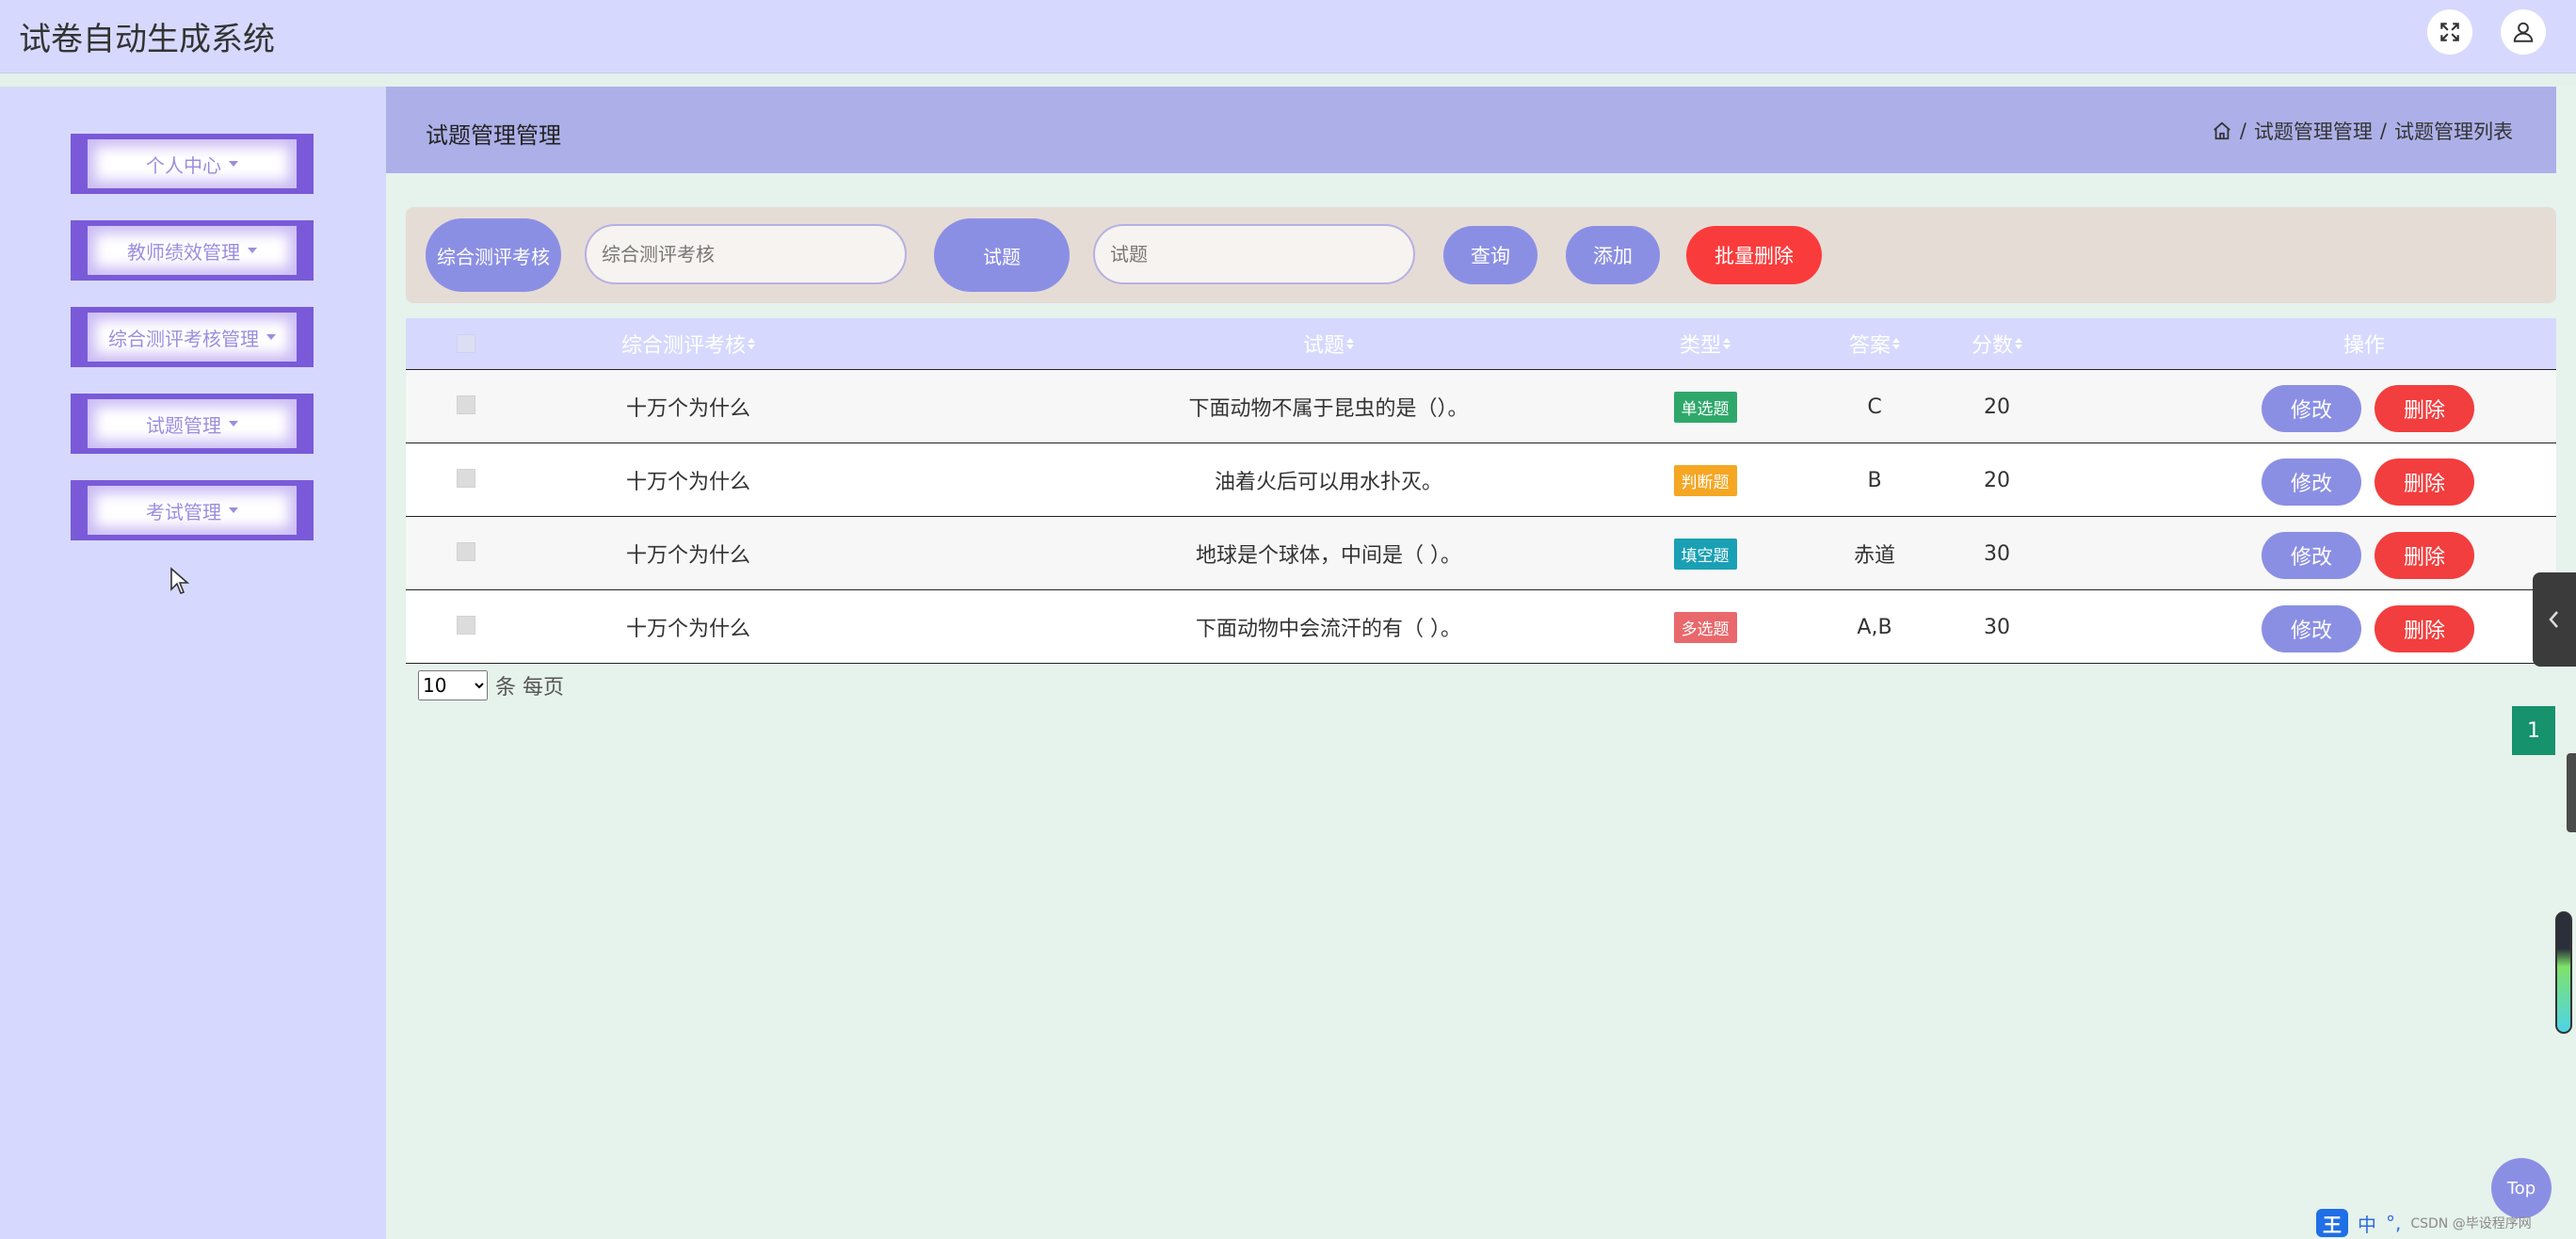 The width and height of the screenshot is (2576, 1239). I want to click on sidebar-item-label: 考试管理, so click(183, 511).